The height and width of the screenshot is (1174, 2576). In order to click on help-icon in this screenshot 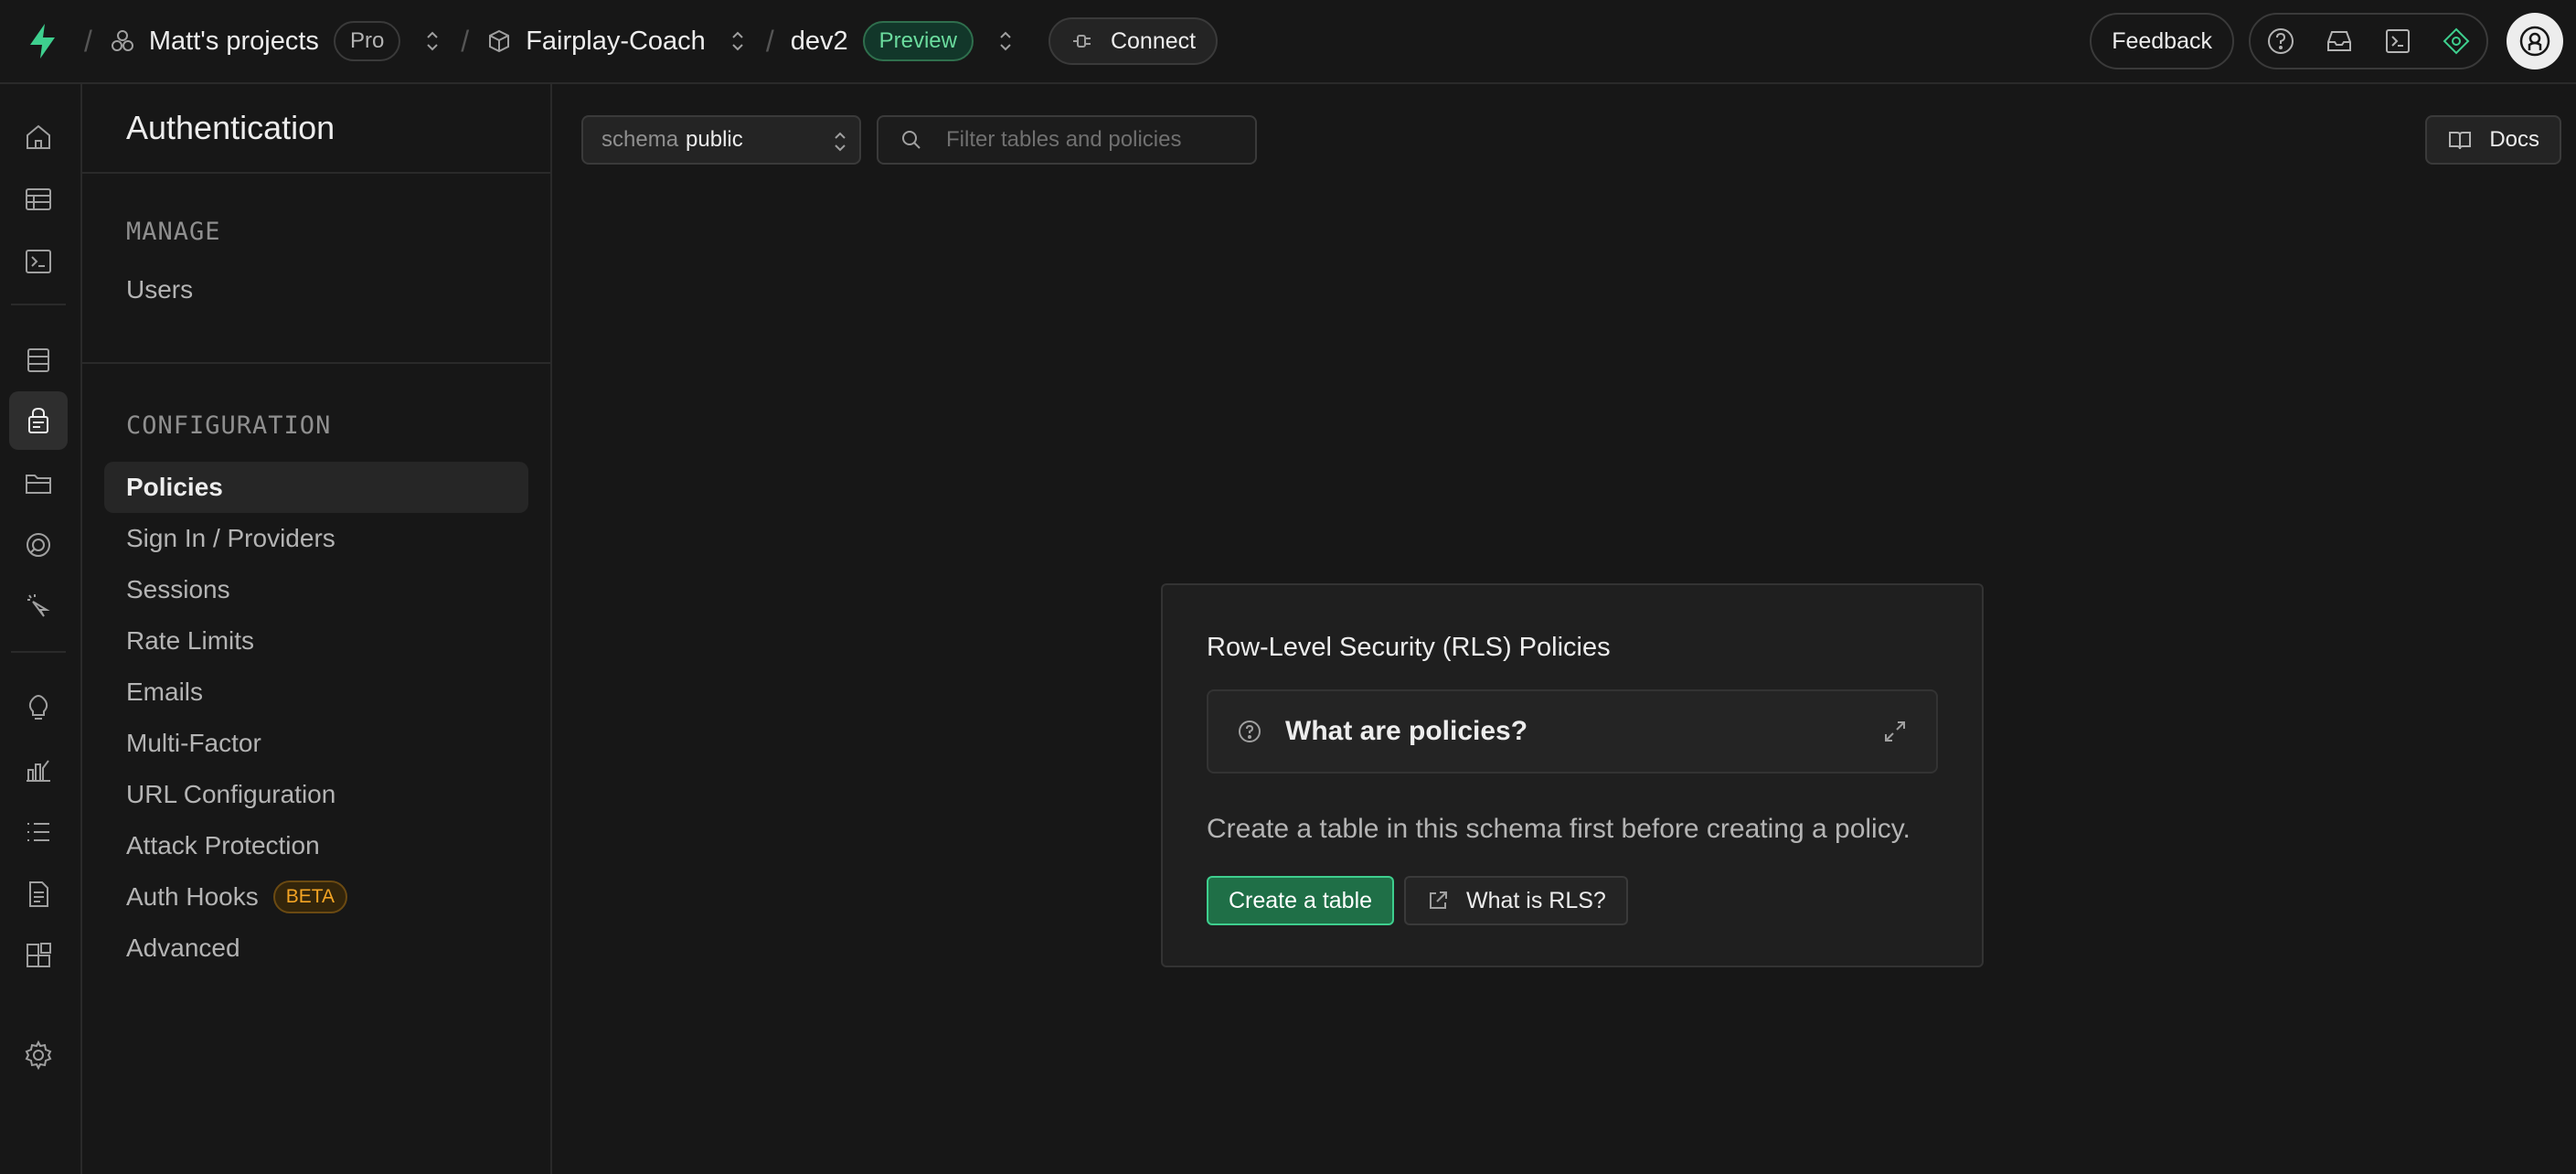, I will do `click(2281, 42)`.